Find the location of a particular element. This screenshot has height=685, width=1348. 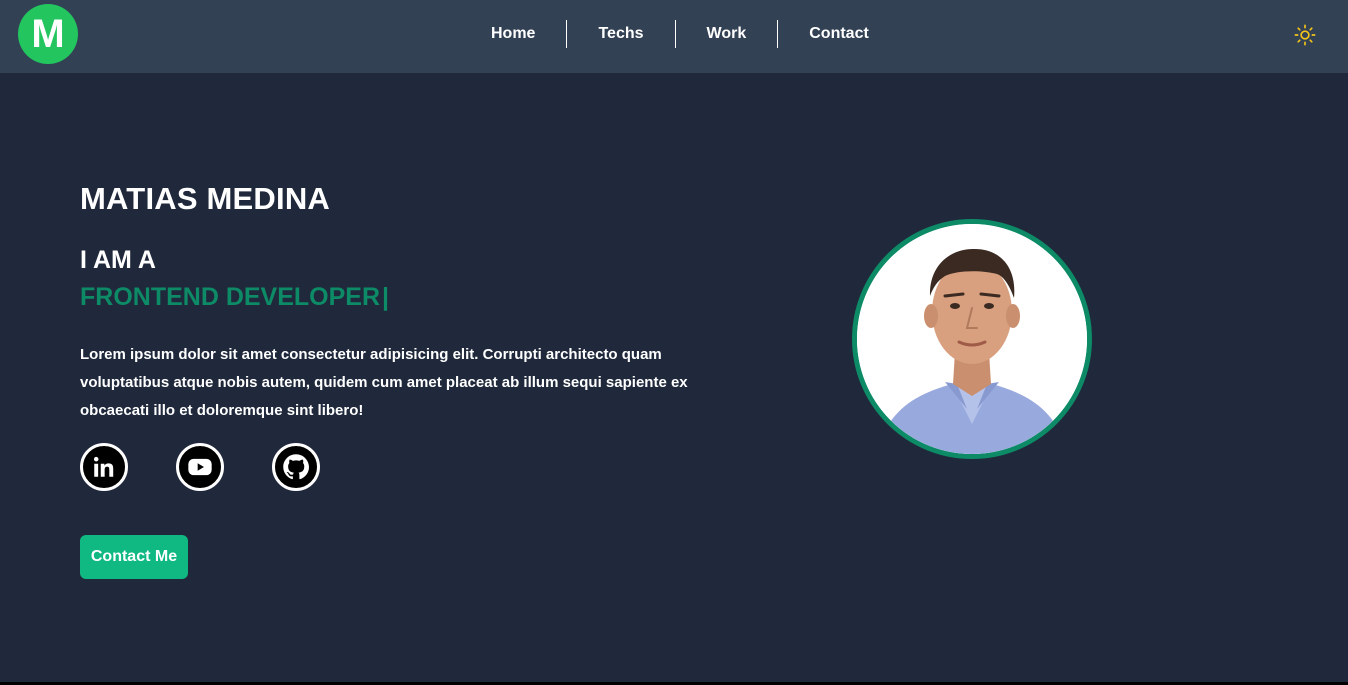

github-icon is located at coordinates (296, 467).